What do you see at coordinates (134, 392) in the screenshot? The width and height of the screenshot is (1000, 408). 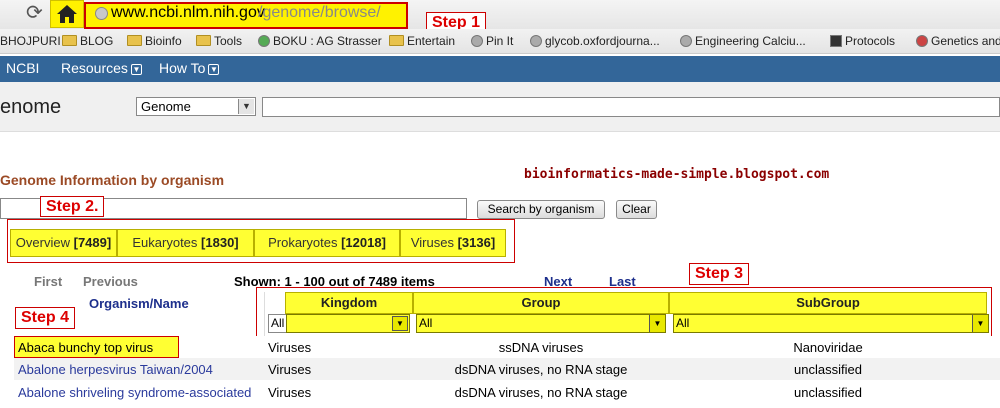 I see `organism-link: Abalone shriveling syndrome-associated` at bounding box center [134, 392].